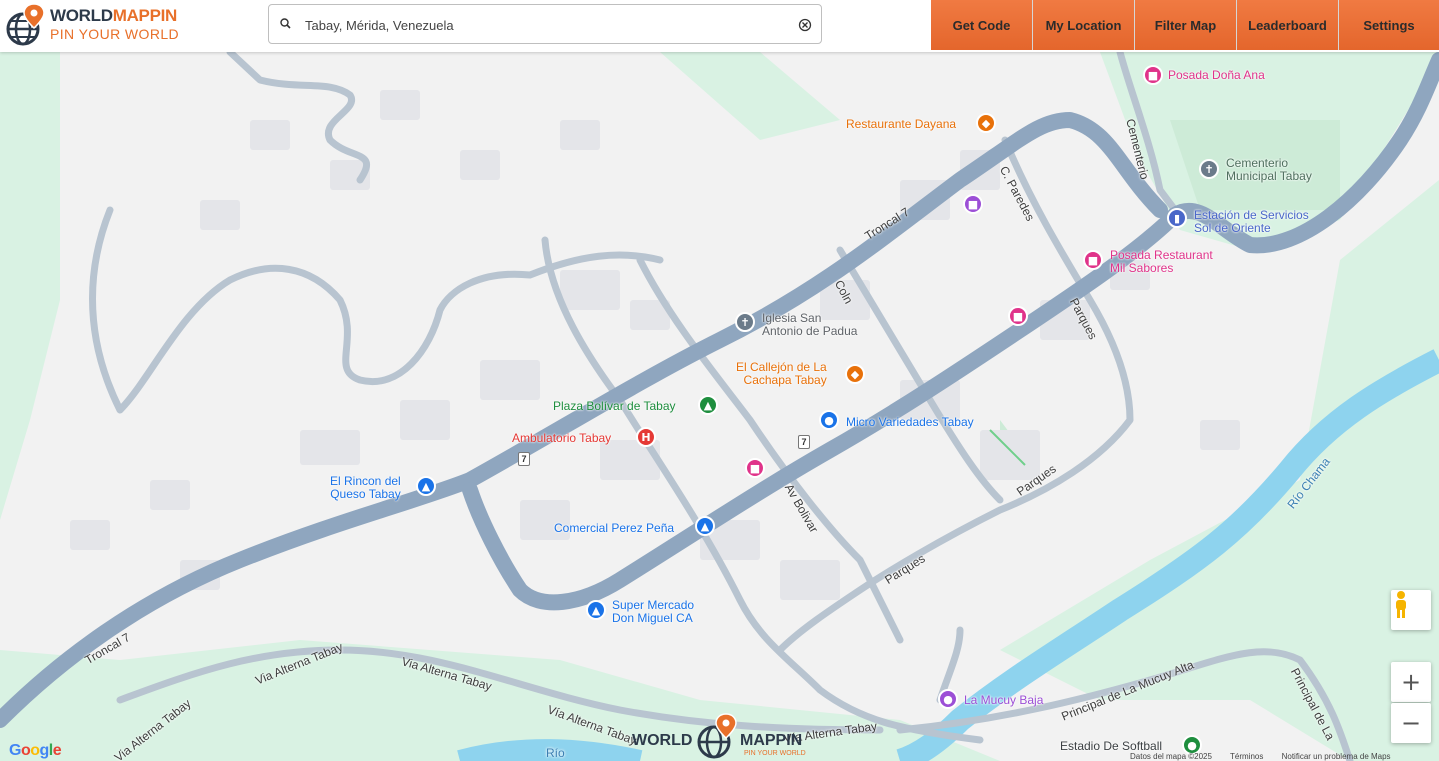  I want to click on park-icon: ▲, so click(708, 405).